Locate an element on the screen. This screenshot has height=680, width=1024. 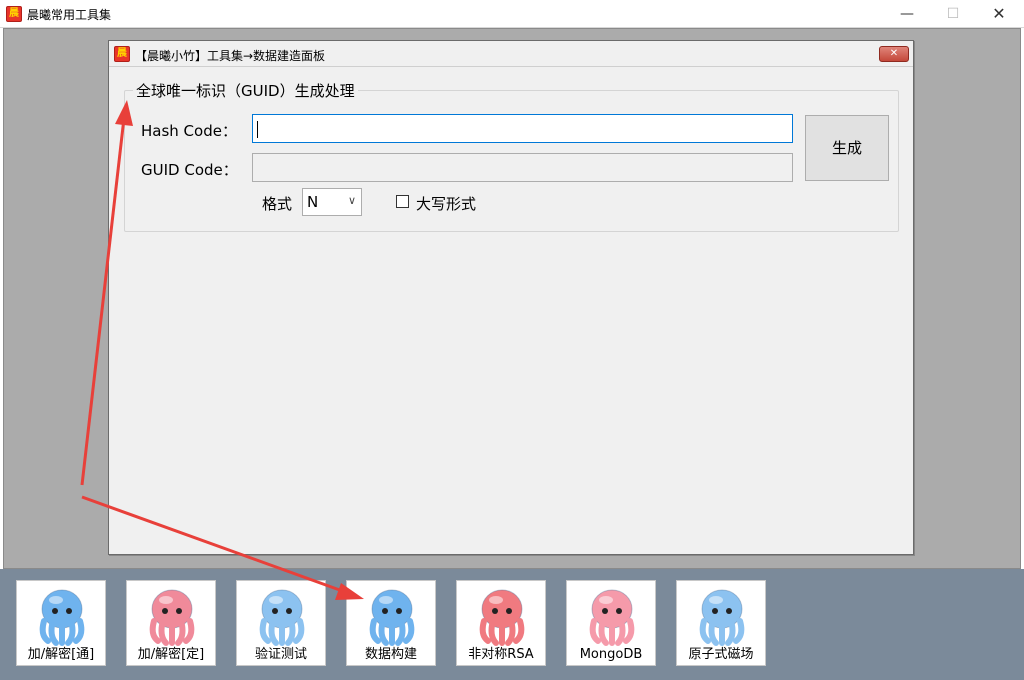
toolbar-item-label: 加/解密[通] is located at coordinates (61, 654).